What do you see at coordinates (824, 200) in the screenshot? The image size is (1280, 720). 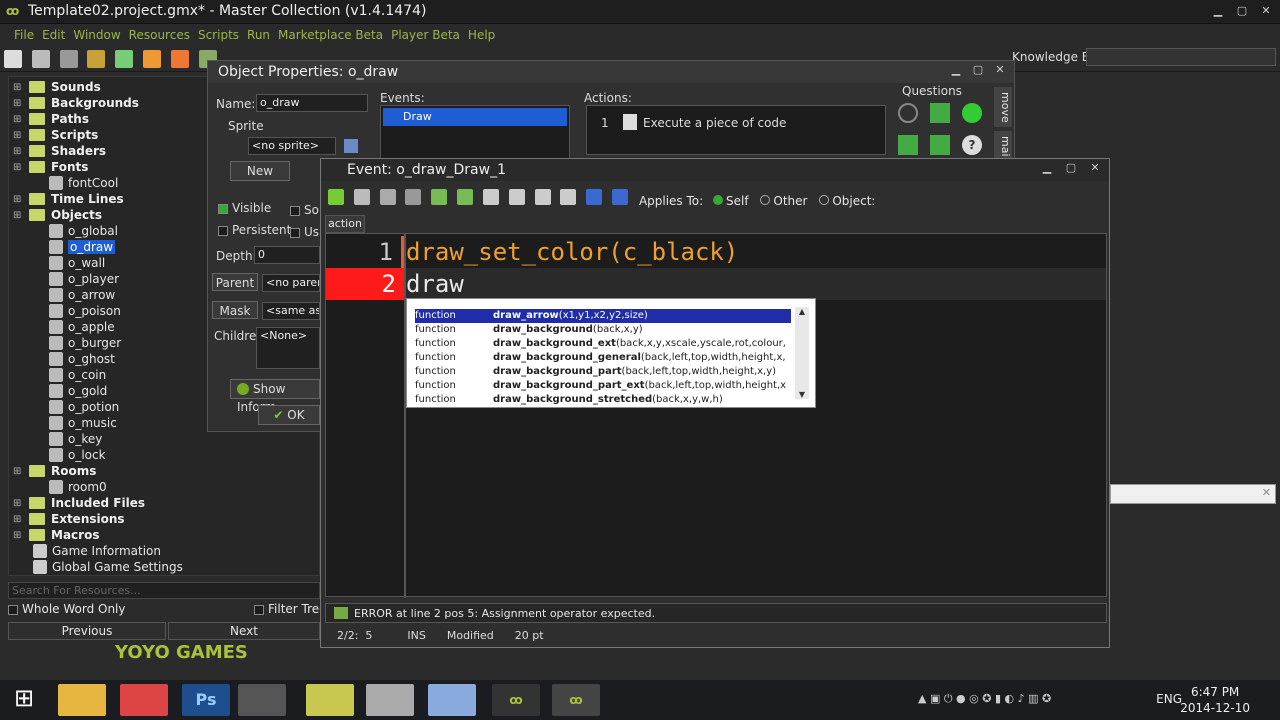 I see `object-radio` at bounding box center [824, 200].